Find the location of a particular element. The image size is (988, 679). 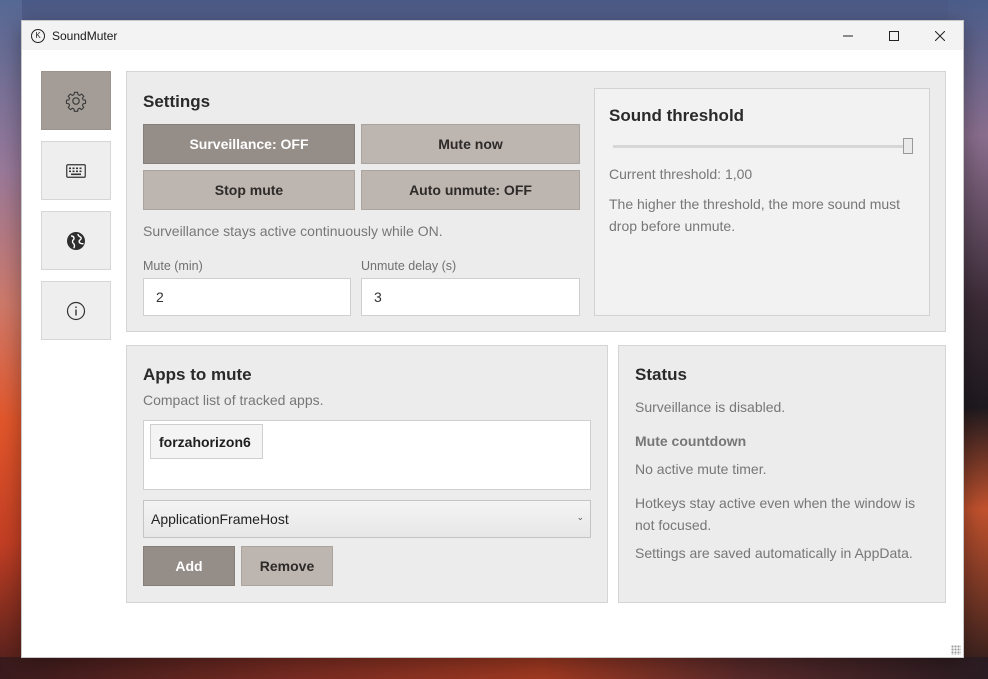

threshold-slider-thumb is located at coordinates (908, 146).